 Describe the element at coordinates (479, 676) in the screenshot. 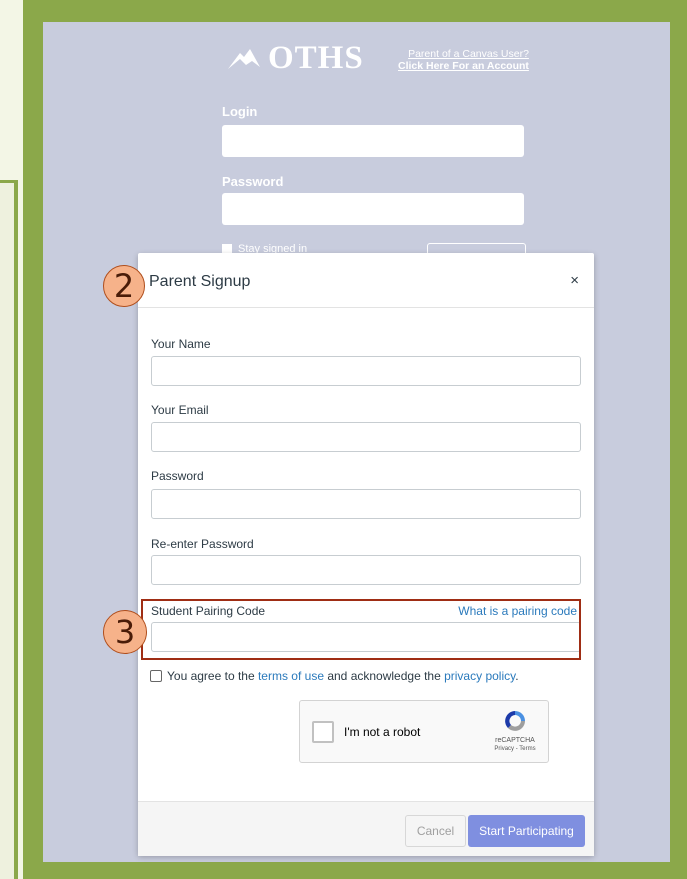

I see `privacy-policy-link: privacy policy` at that location.